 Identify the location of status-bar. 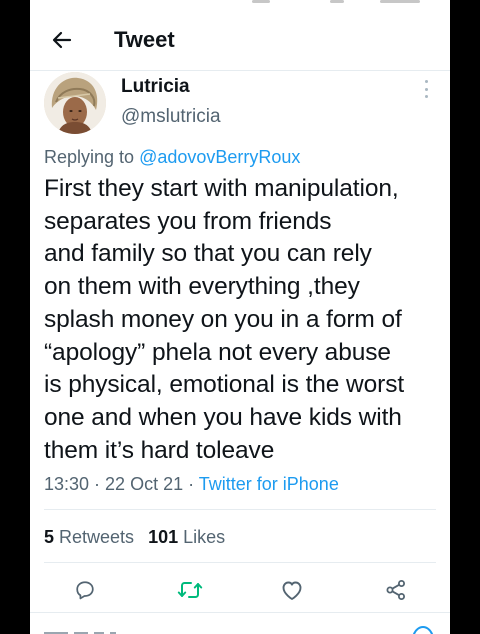
(240, 3).